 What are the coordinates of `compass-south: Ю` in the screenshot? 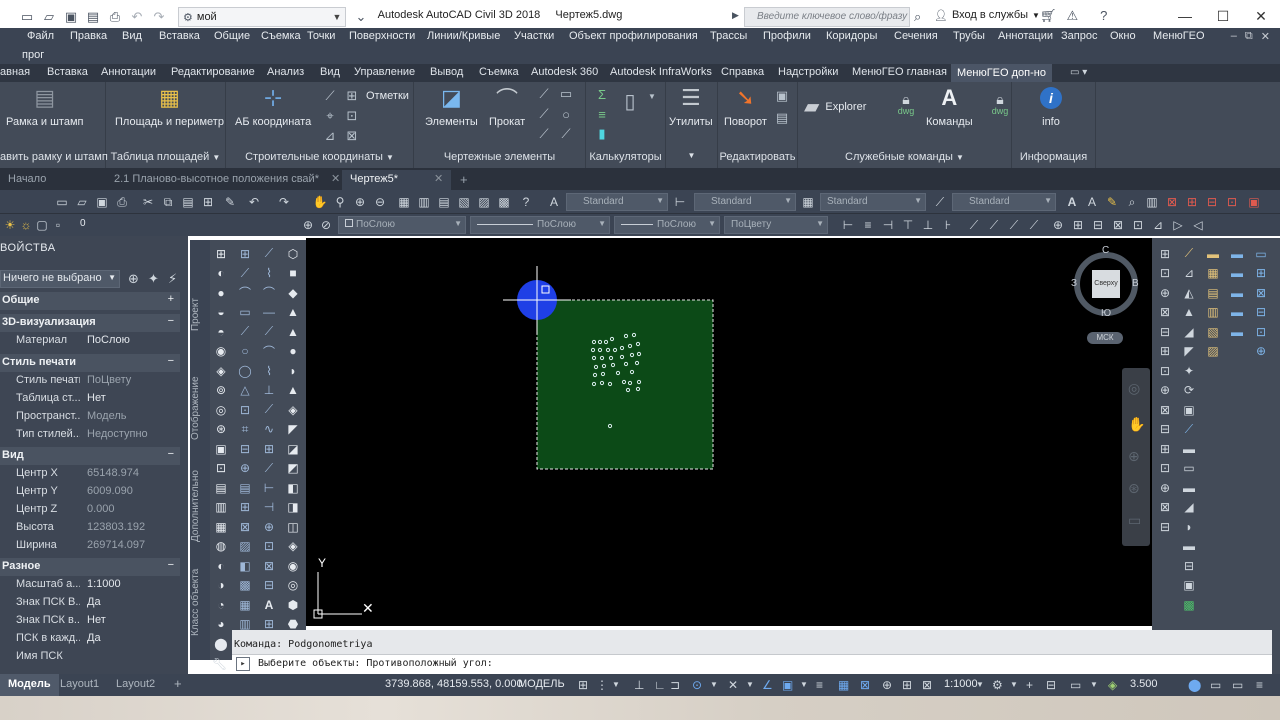 It's located at (1106, 313).